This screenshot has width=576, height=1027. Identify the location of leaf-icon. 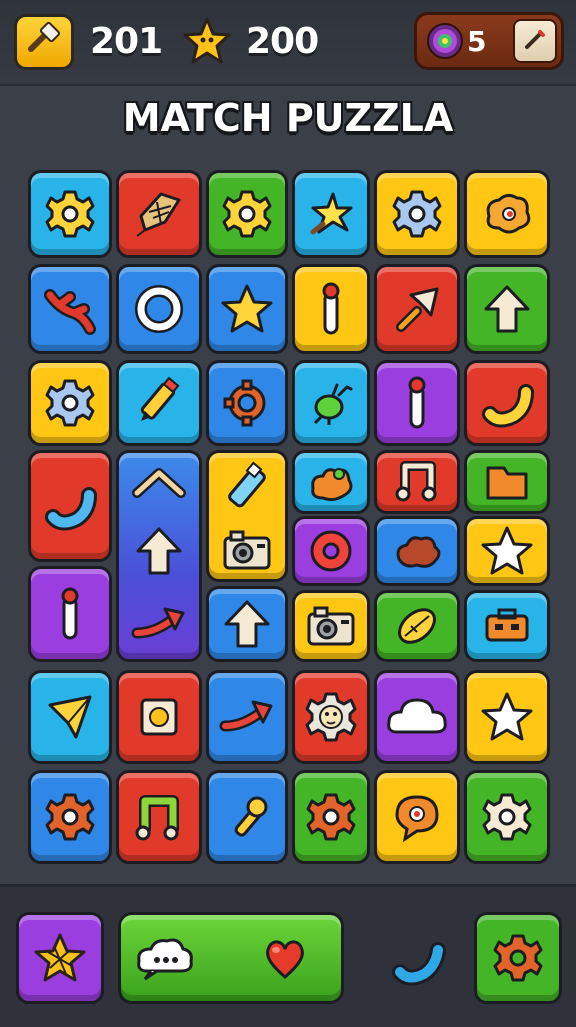
(417, 626).